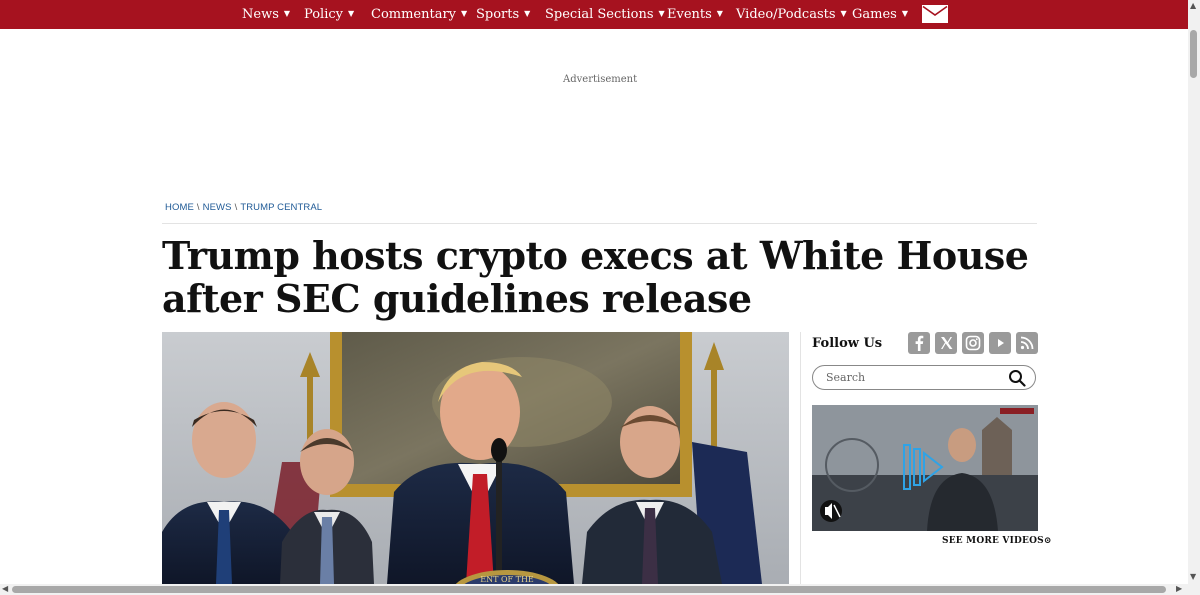  I want to click on nav-events: Events ▼, so click(695, 14).